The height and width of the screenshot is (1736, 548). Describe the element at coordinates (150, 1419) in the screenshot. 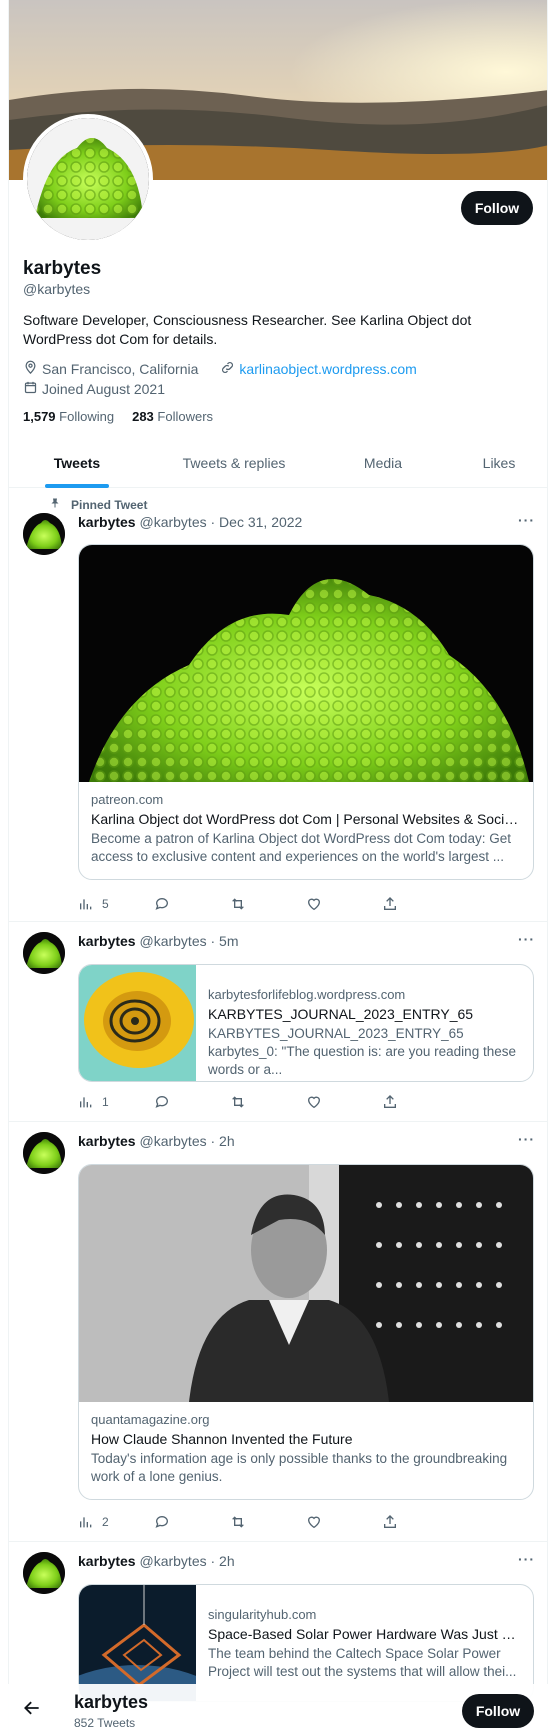

I see `card-domain: quantamagazine.org` at that location.